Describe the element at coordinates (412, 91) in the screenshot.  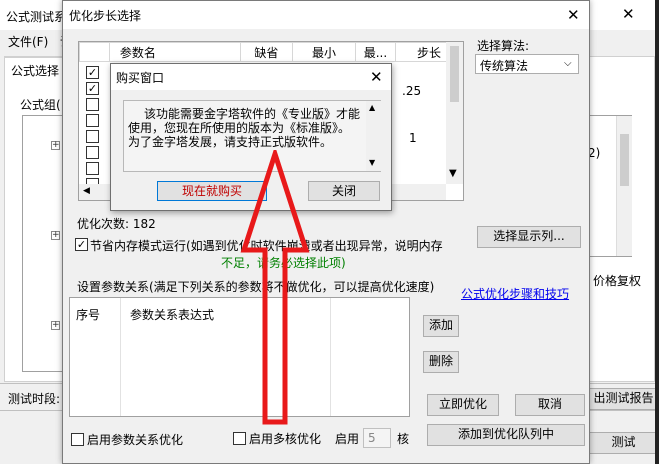
I see `step-cell: .25` at that location.